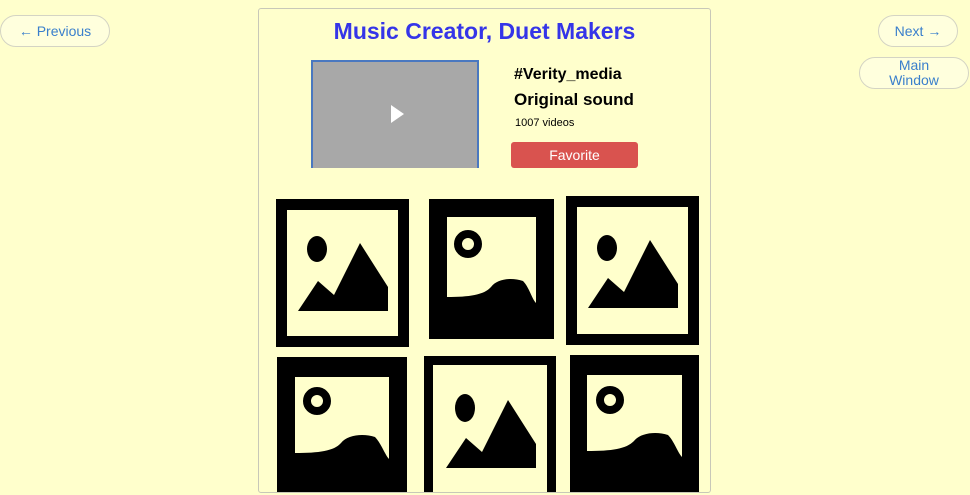 This screenshot has width=970, height=495. What do you see at coordinates (545, 123) in the screenshot?
I see `video-count: 1007 videos` at bounding box center [545, 123].